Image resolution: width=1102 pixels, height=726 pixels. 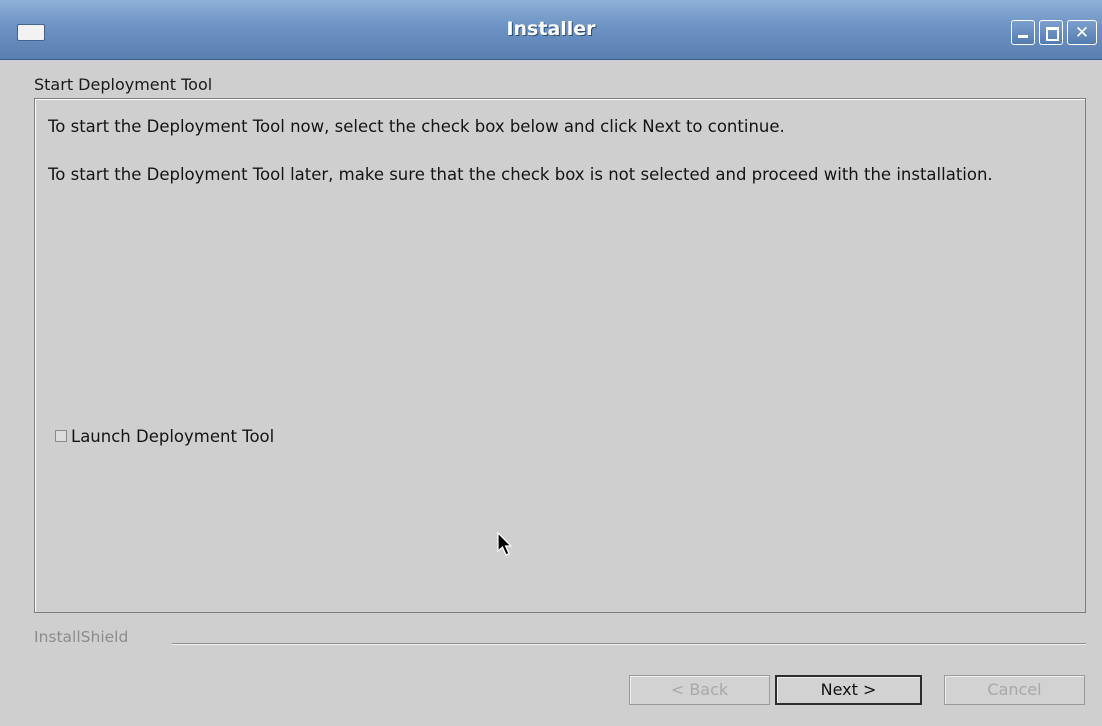 I want to click on minimize-icon, so click(x=1023, y=36).